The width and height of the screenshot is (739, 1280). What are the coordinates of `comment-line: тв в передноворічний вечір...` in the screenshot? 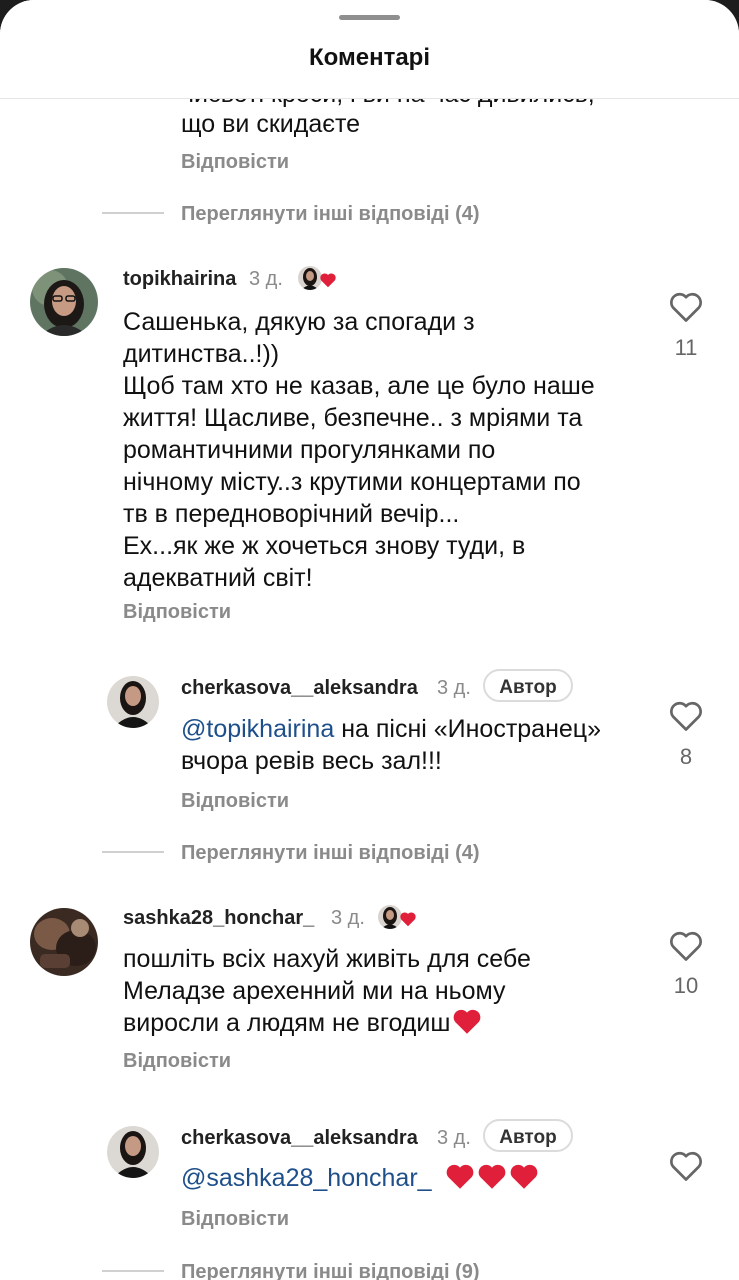 It's located at (291, 514).